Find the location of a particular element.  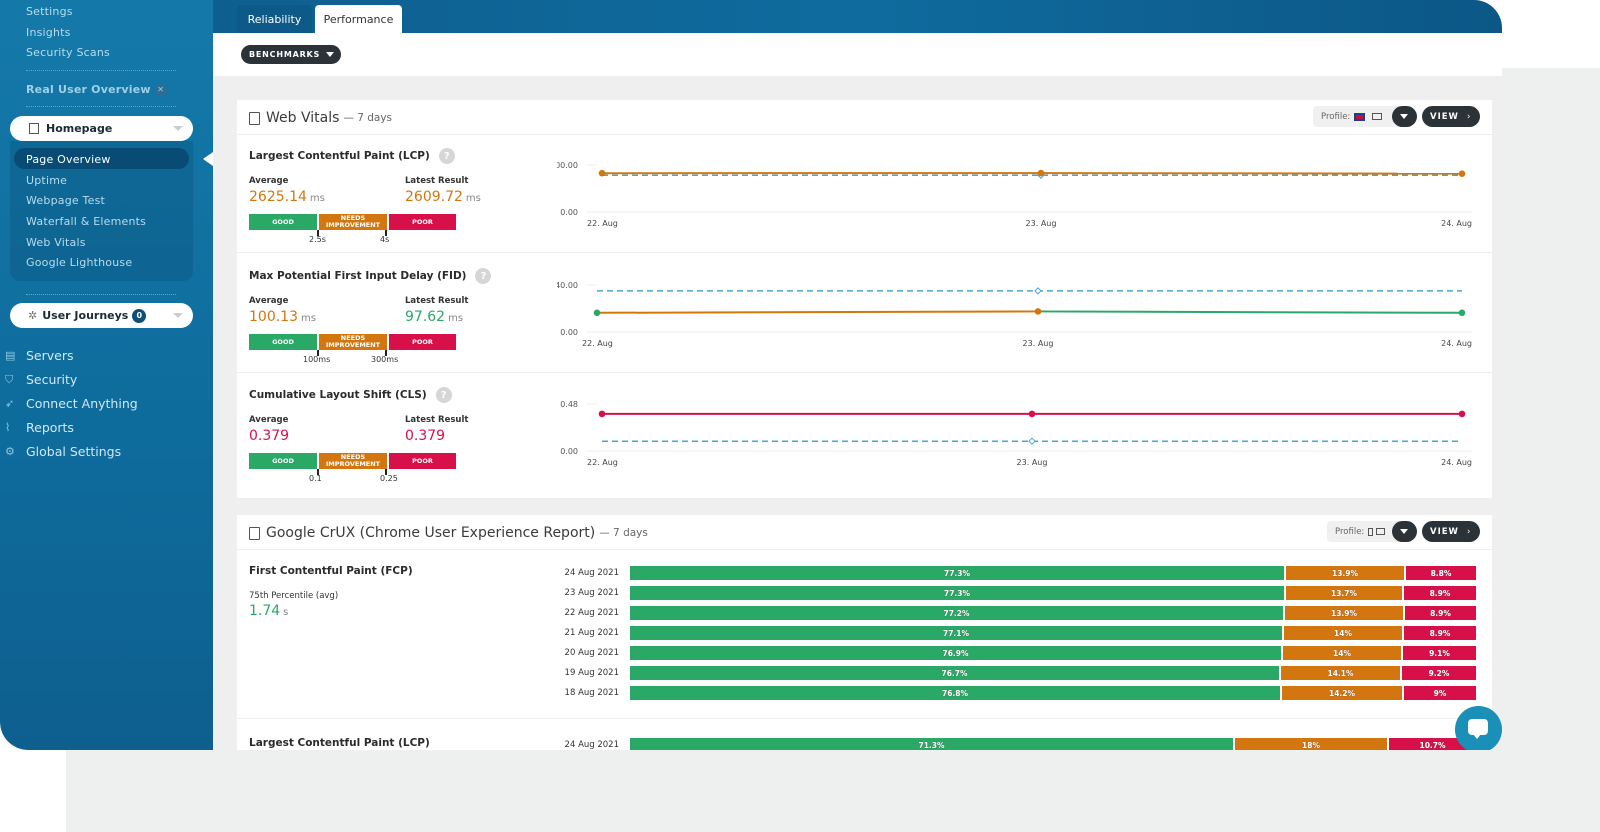

sidebar-item-security-scans: Security Scans is located at coordinates (68, 52).